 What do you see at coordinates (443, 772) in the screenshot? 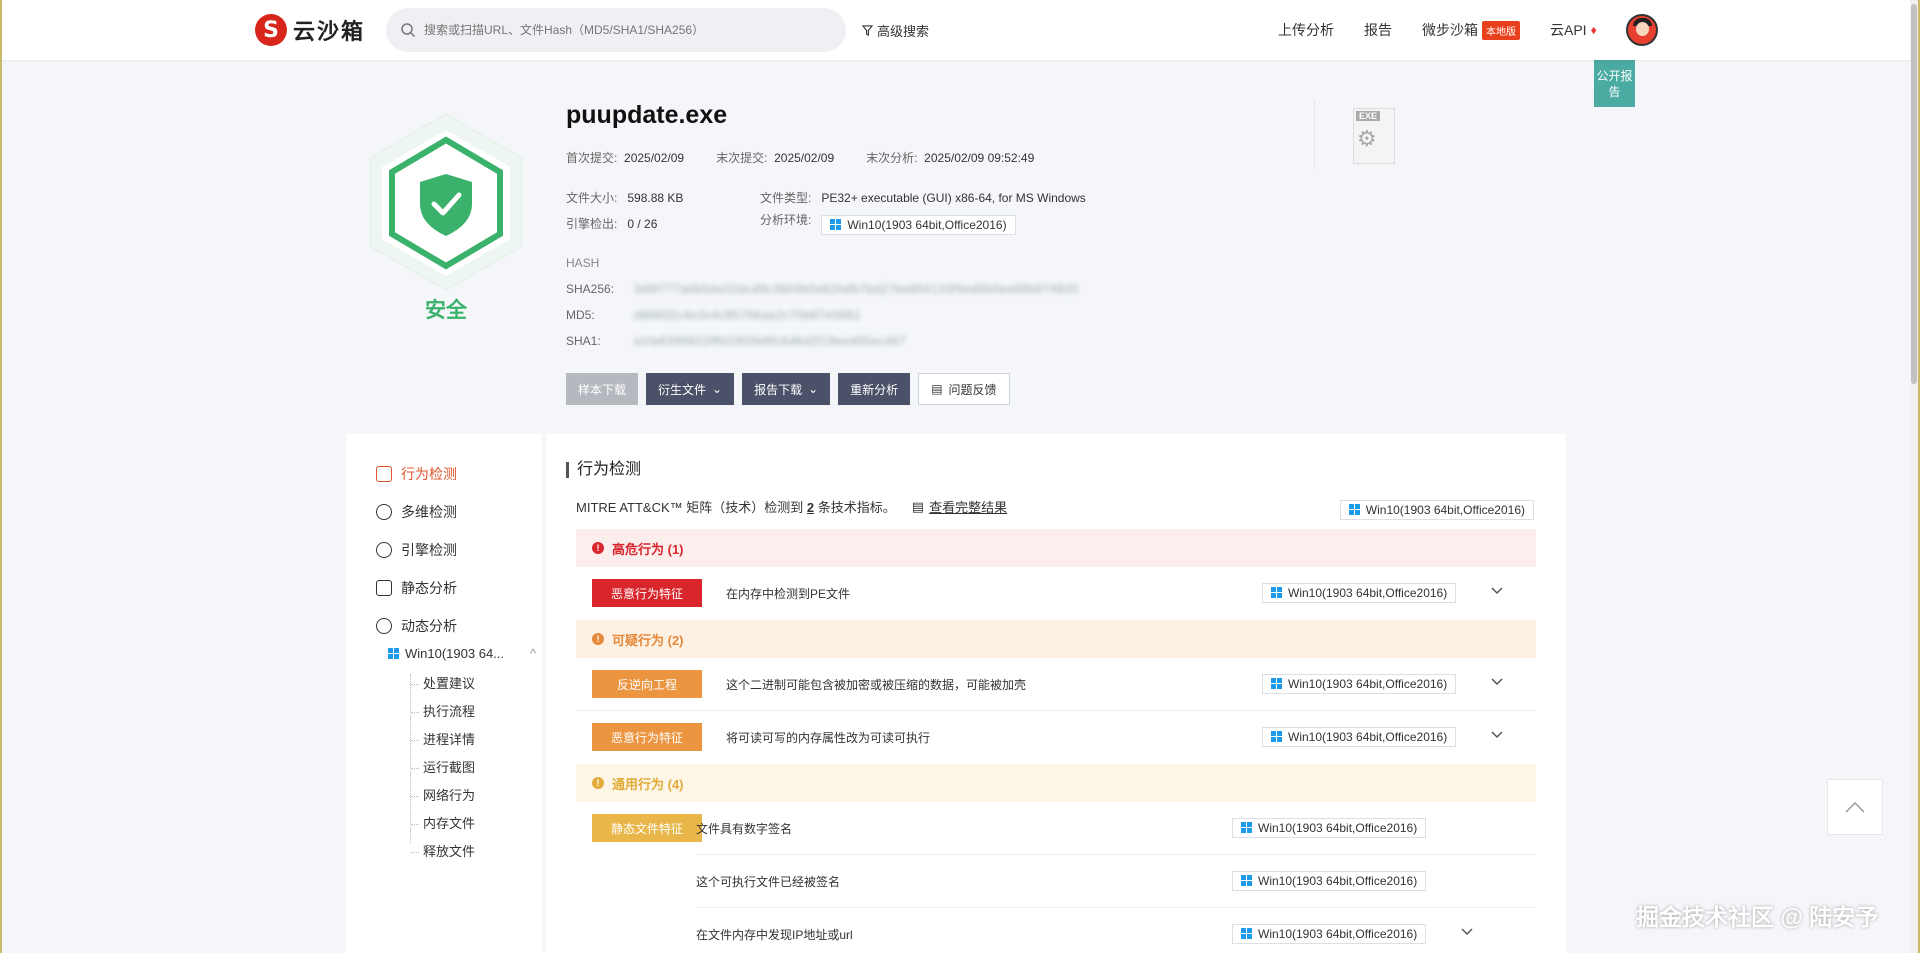
I see `subnav-item: 运行截图` at bounding box center [443, 772].